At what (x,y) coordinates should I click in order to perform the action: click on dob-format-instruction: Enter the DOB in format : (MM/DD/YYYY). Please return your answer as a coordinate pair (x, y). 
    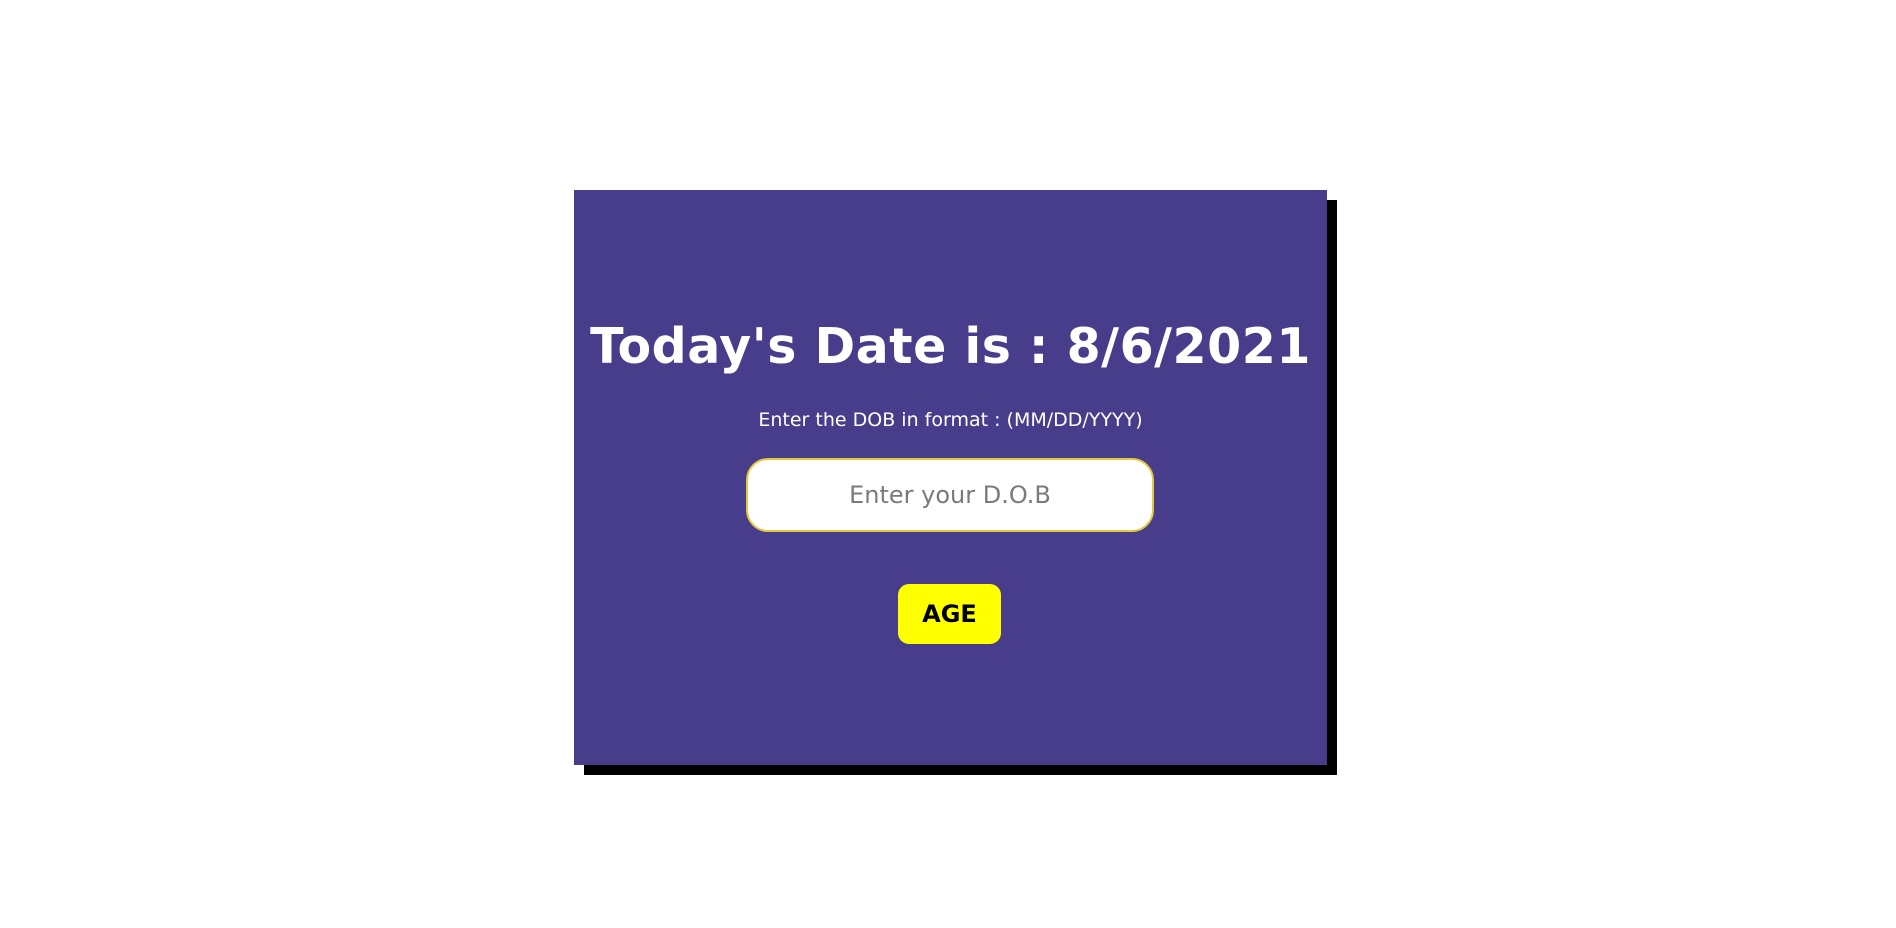
    Looking at the image, I should click on (950, 420).